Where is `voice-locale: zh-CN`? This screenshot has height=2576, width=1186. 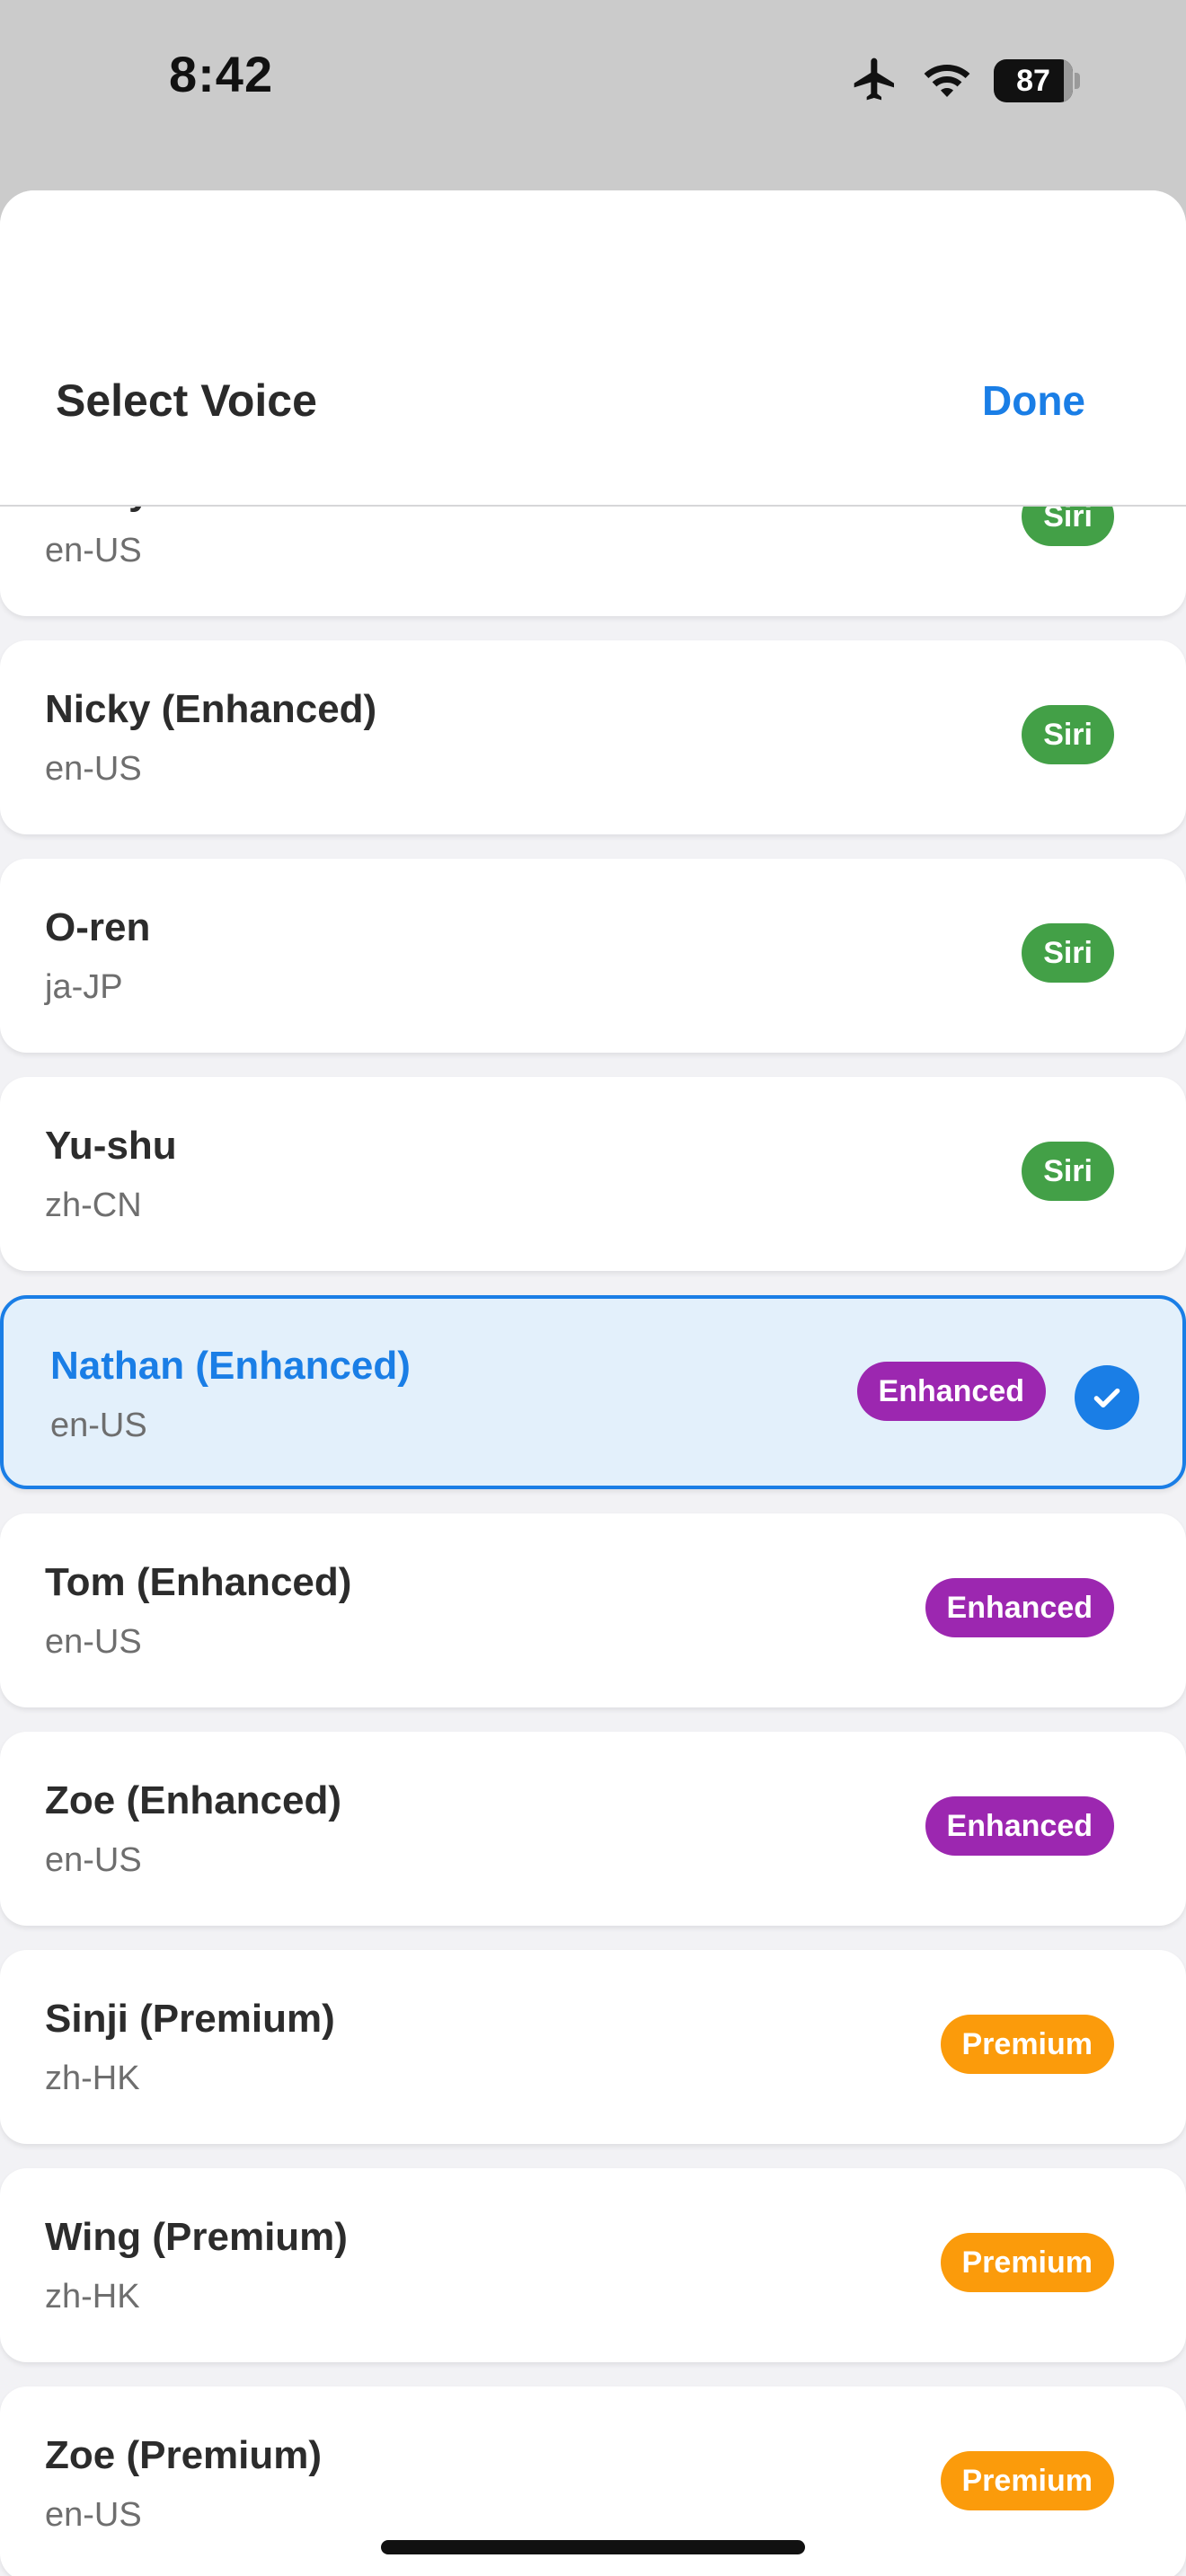 voice-locale: zh-CN is located at coordinates (93, 1205).